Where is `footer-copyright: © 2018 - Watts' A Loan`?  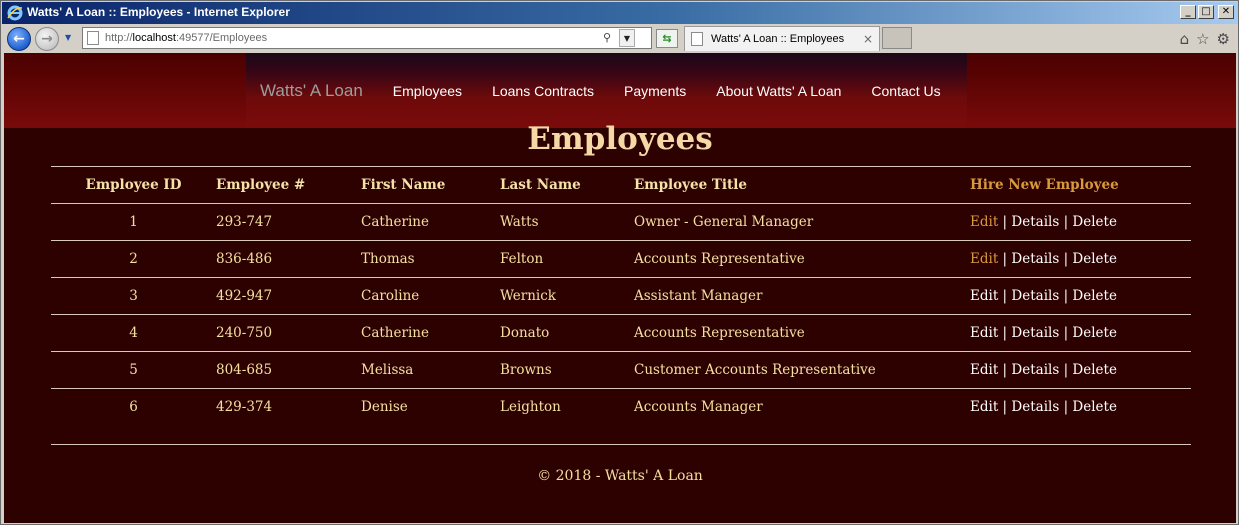
footer-copyright: © 2018 - Watts' A Loan is located at coordinates (620, 476).